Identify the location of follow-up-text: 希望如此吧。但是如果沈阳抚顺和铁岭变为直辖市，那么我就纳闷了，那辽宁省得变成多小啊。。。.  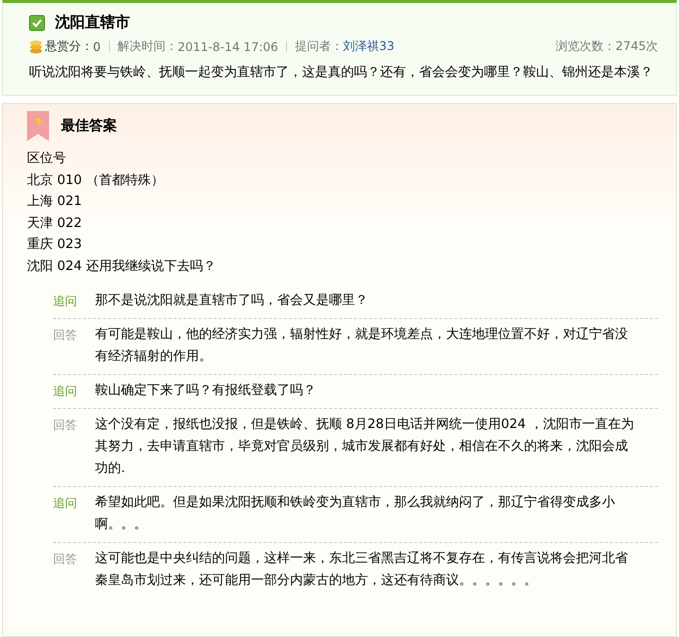
(355, 514).